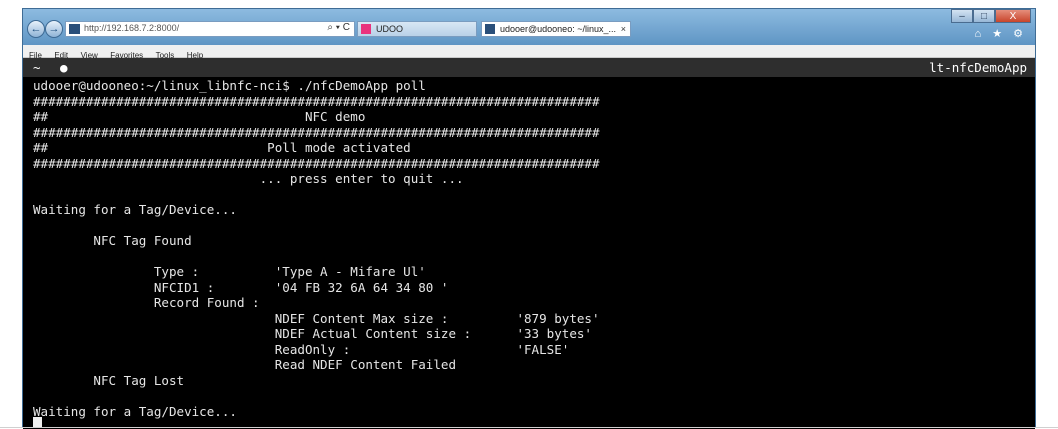 The image size is (1058, 429). Describe the element at coordinates (131, 28) in the screenshot. I see `address-url: http://192.168.7.2:8000/` at that location.